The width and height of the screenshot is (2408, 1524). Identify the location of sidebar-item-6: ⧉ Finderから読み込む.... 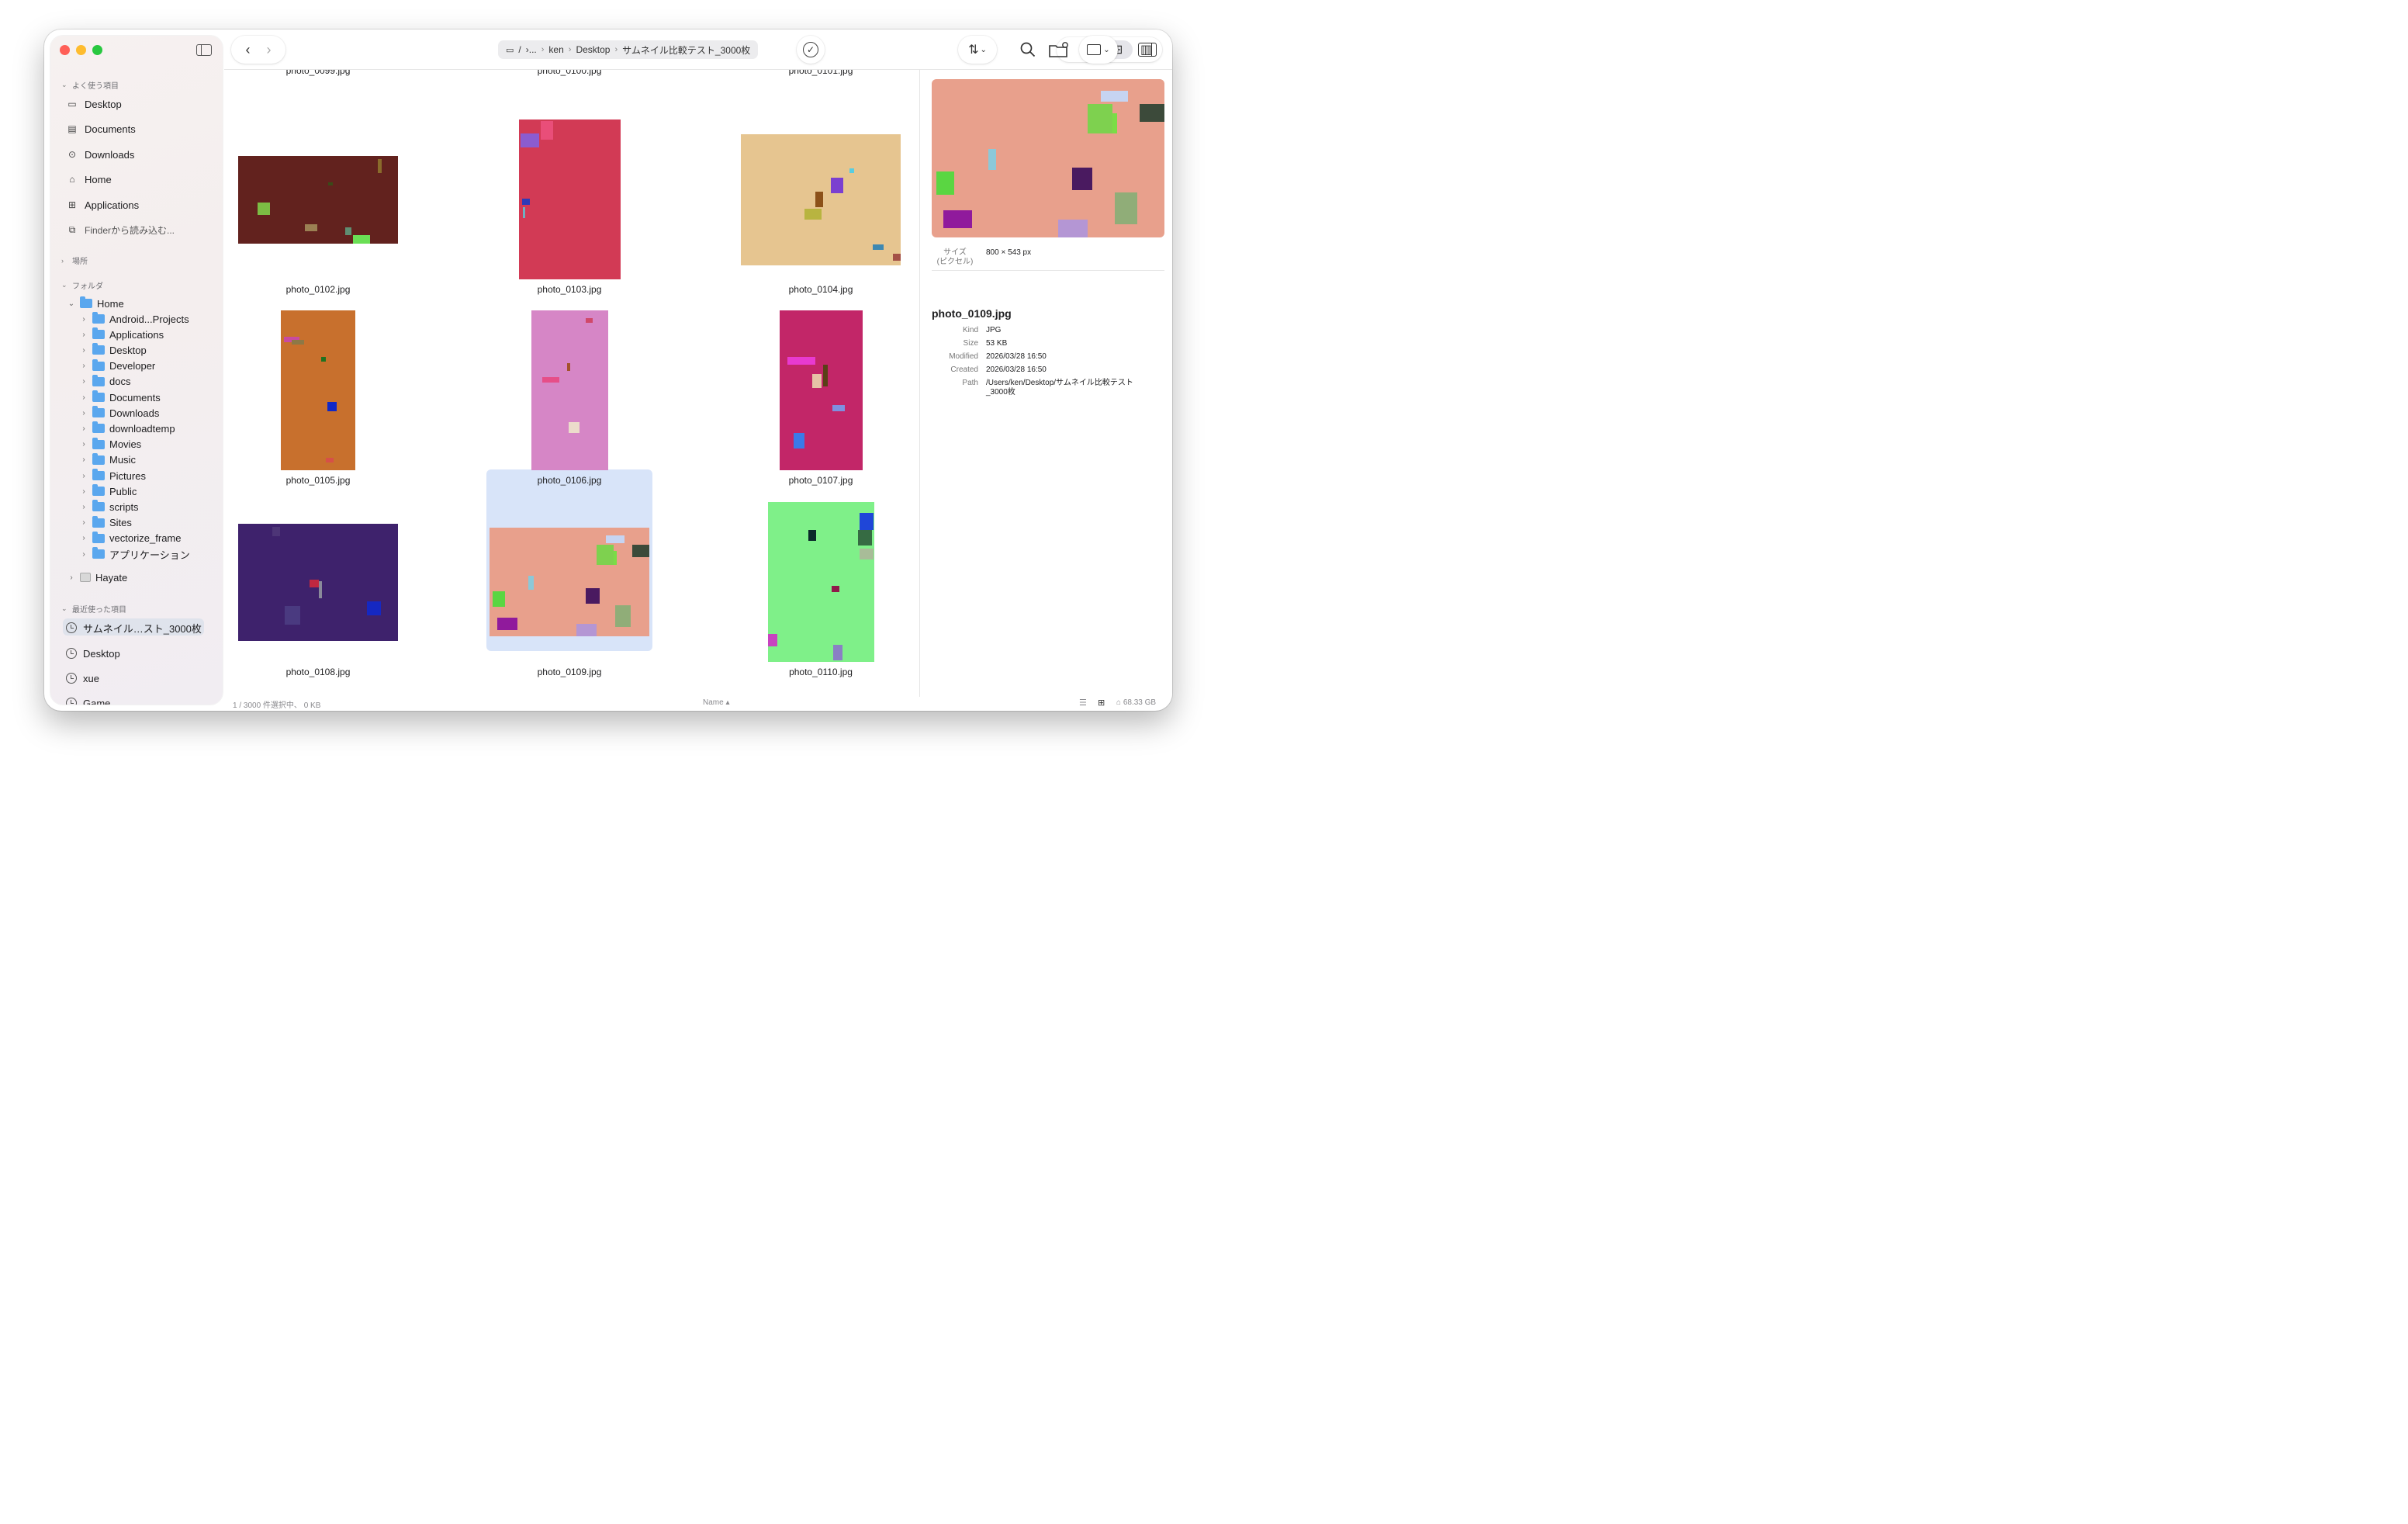
(121, 229).